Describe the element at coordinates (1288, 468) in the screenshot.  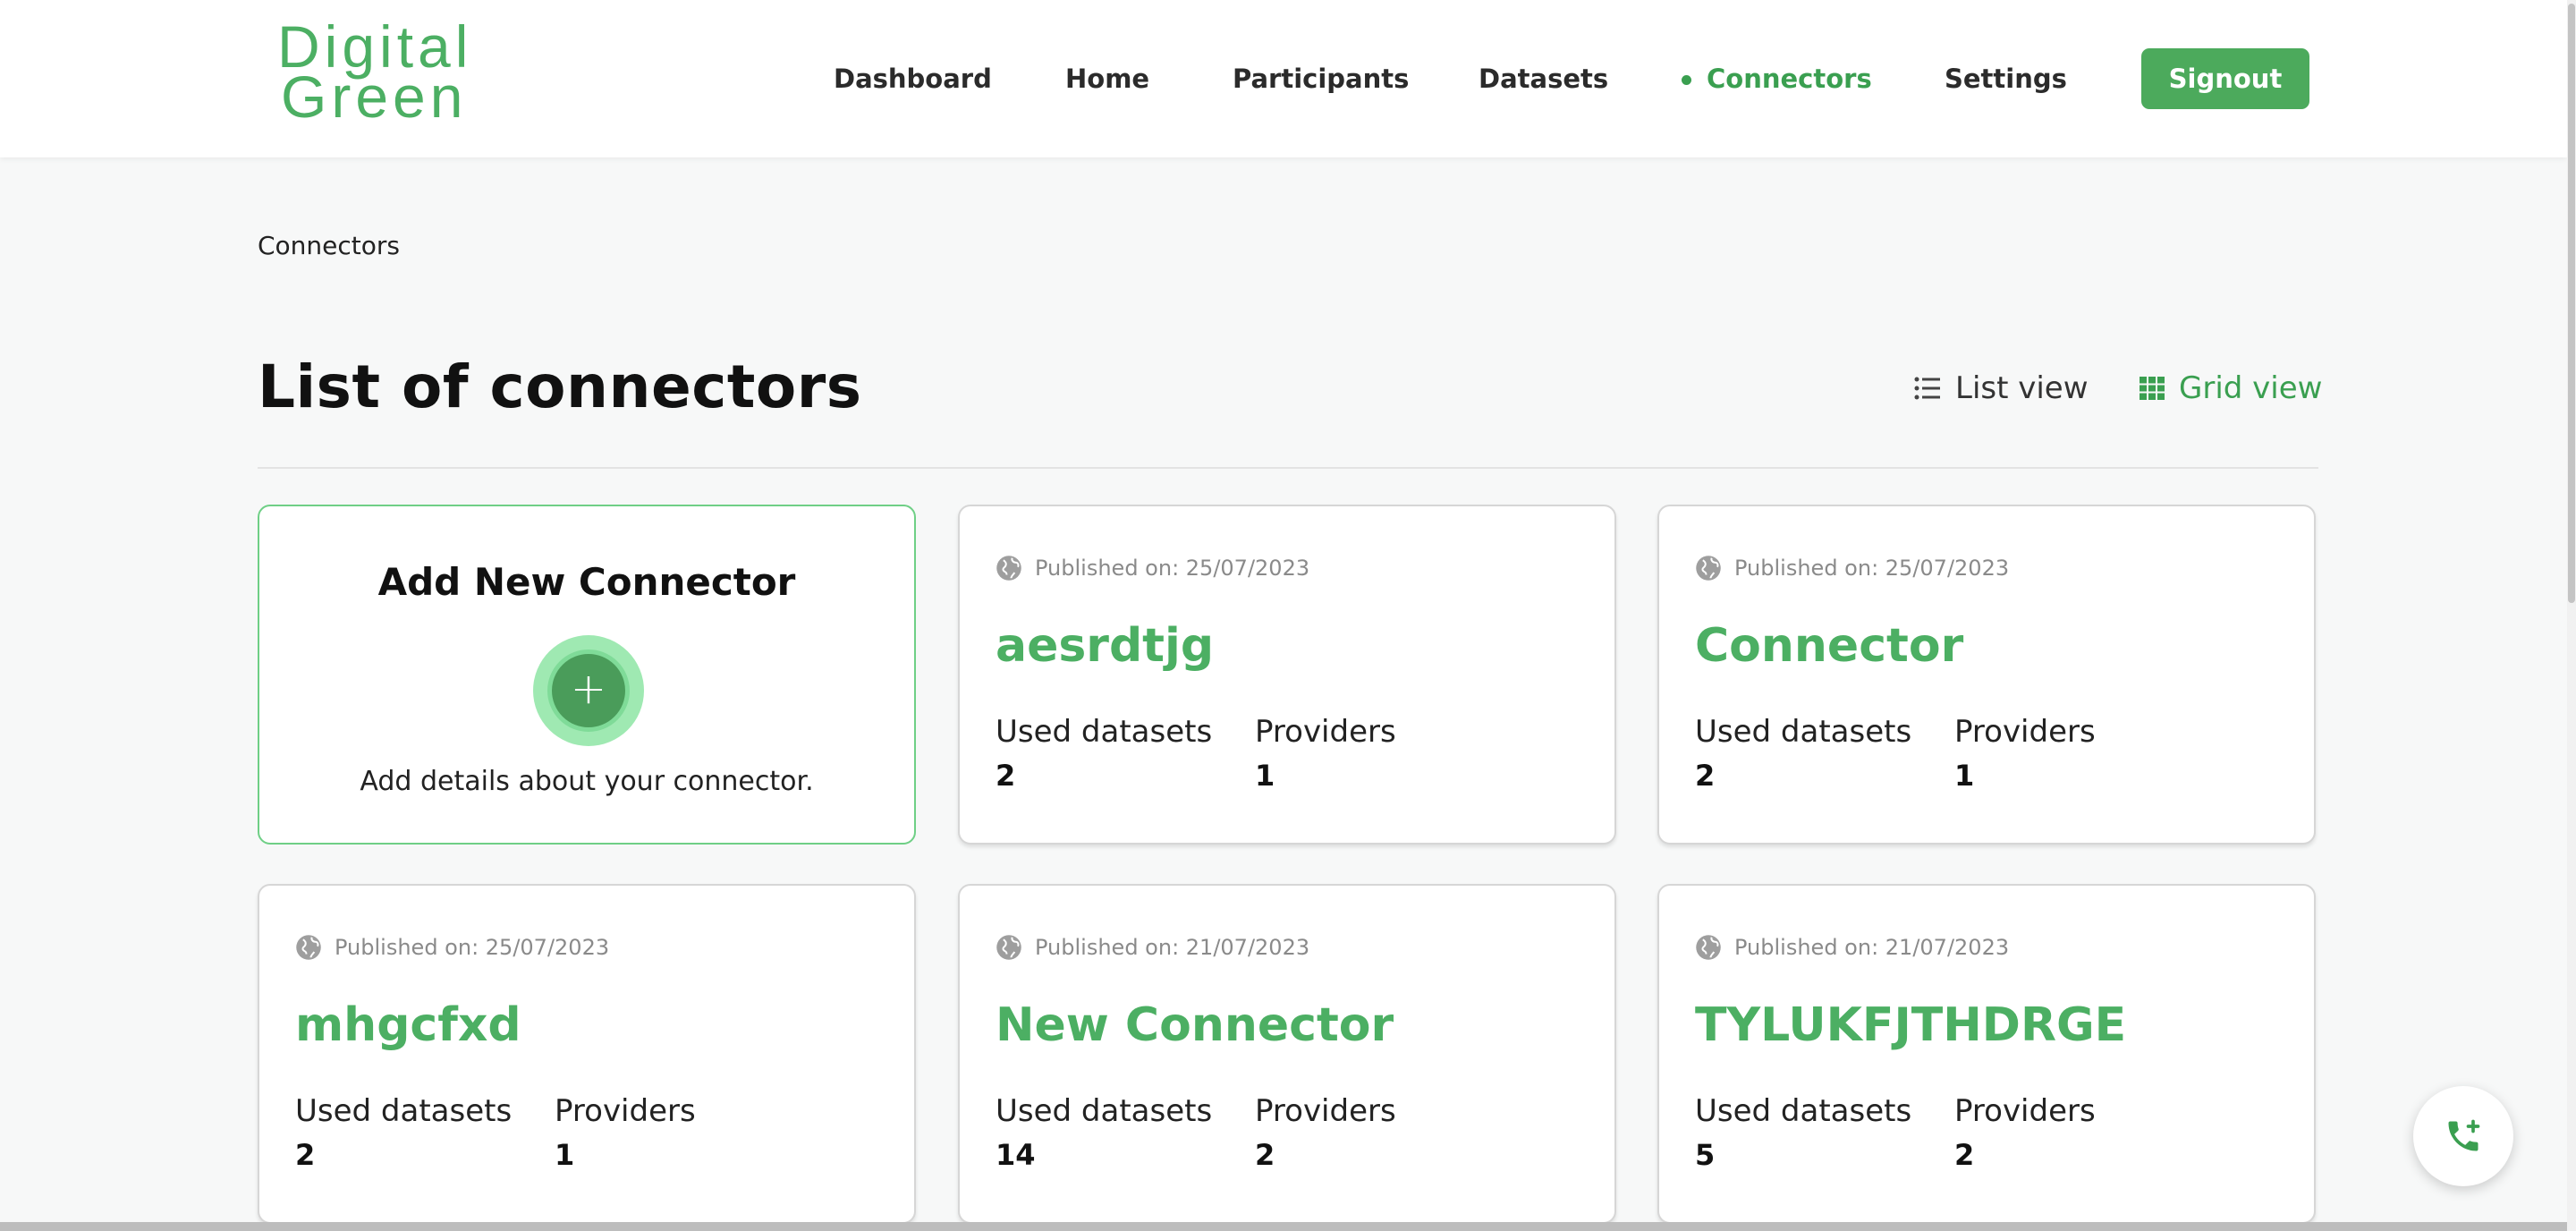
I see `divider` at that location.